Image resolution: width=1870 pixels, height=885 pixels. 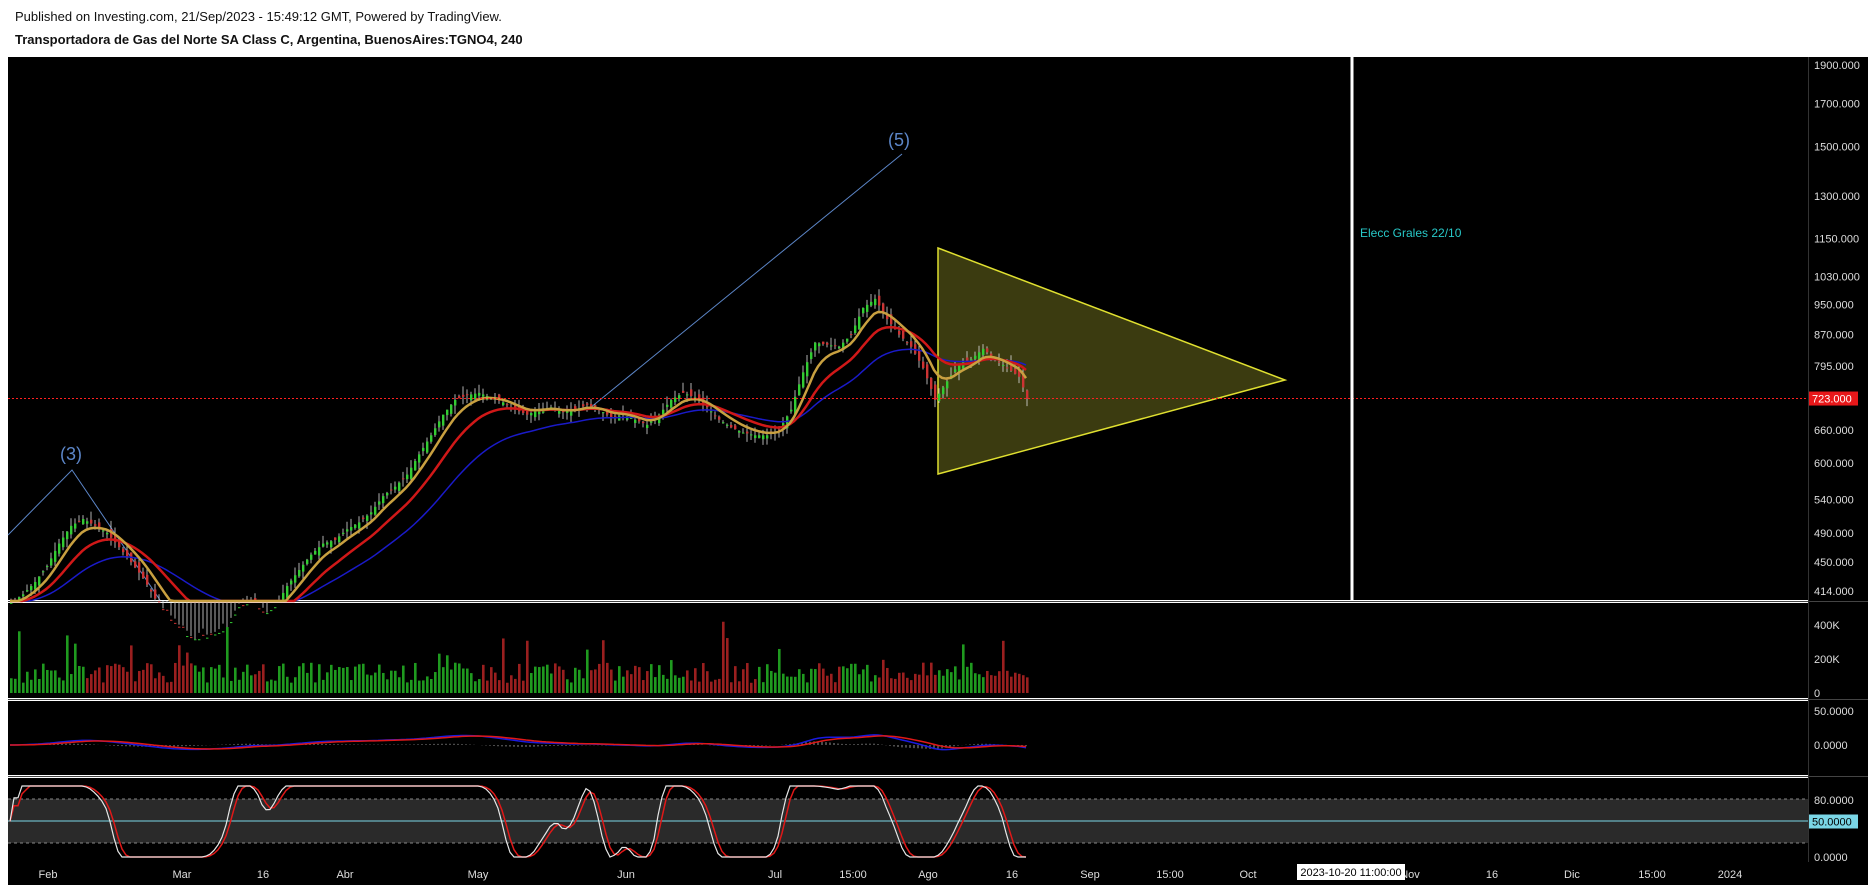 What do you see at coordinates (1837, 197) in the screenshot?
I see `price-tick-label: 1300.000` at bounding box center [1837, 197].